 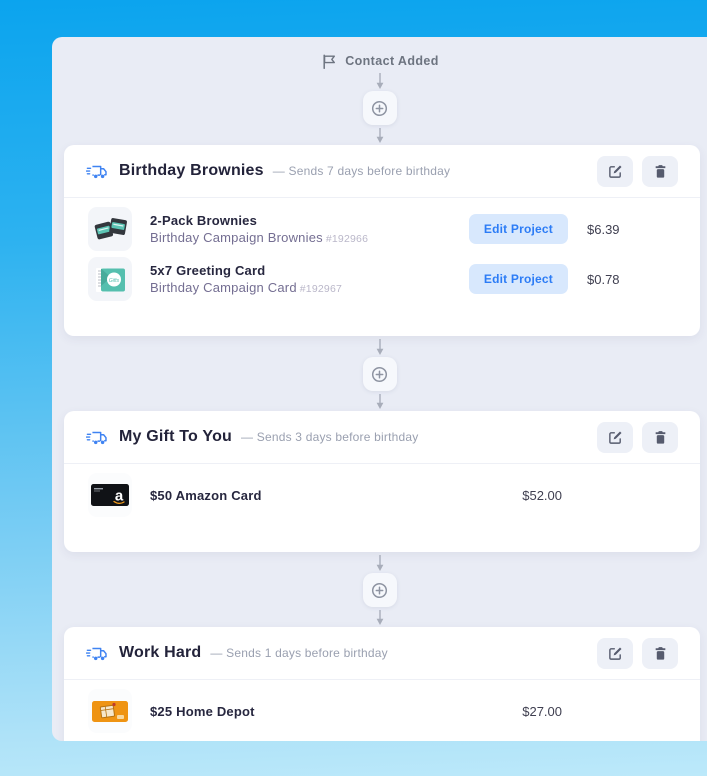 I want to click on trigger-label: Contact Added, so click(x=392, y=61).